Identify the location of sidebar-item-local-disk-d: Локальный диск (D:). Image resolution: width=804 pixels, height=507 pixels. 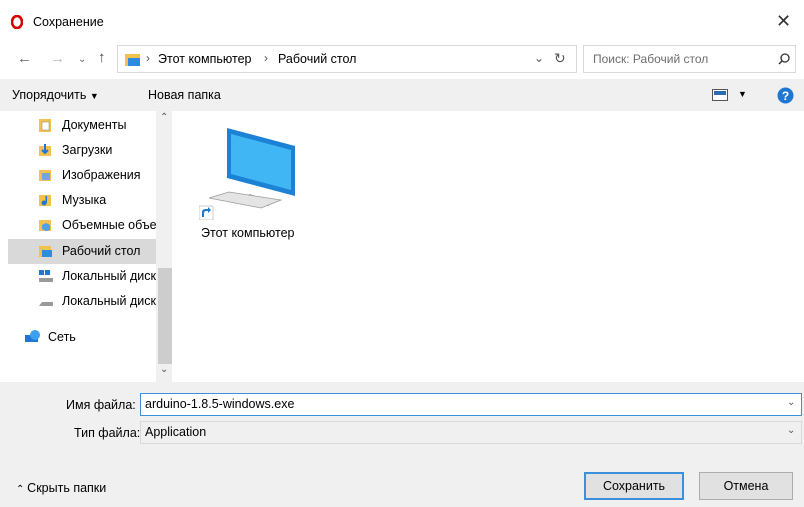
(93, 301).